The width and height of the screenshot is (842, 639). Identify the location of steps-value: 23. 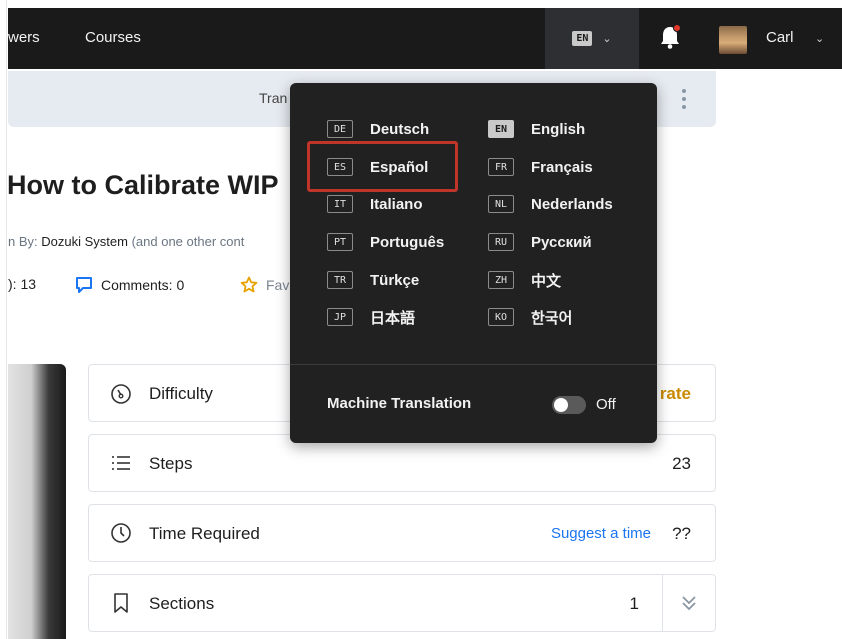
(681, 463).